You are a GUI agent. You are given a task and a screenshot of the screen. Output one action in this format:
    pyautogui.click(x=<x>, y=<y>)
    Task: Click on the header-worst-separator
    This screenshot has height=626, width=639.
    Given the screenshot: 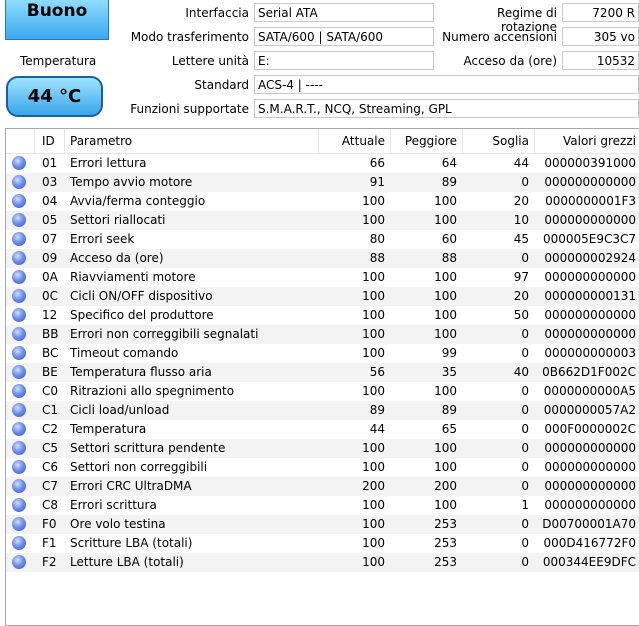 What is the action you would take?
    pyautogui.click(x=426, y=141)
    